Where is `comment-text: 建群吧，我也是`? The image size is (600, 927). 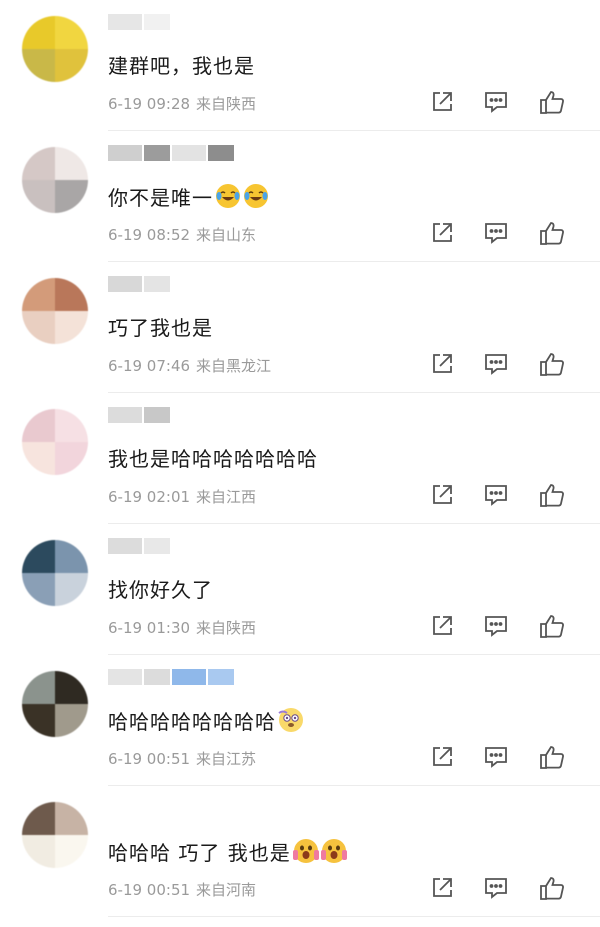 comment-text: 建群吧，我也是 is located at coordinates (181, 66).